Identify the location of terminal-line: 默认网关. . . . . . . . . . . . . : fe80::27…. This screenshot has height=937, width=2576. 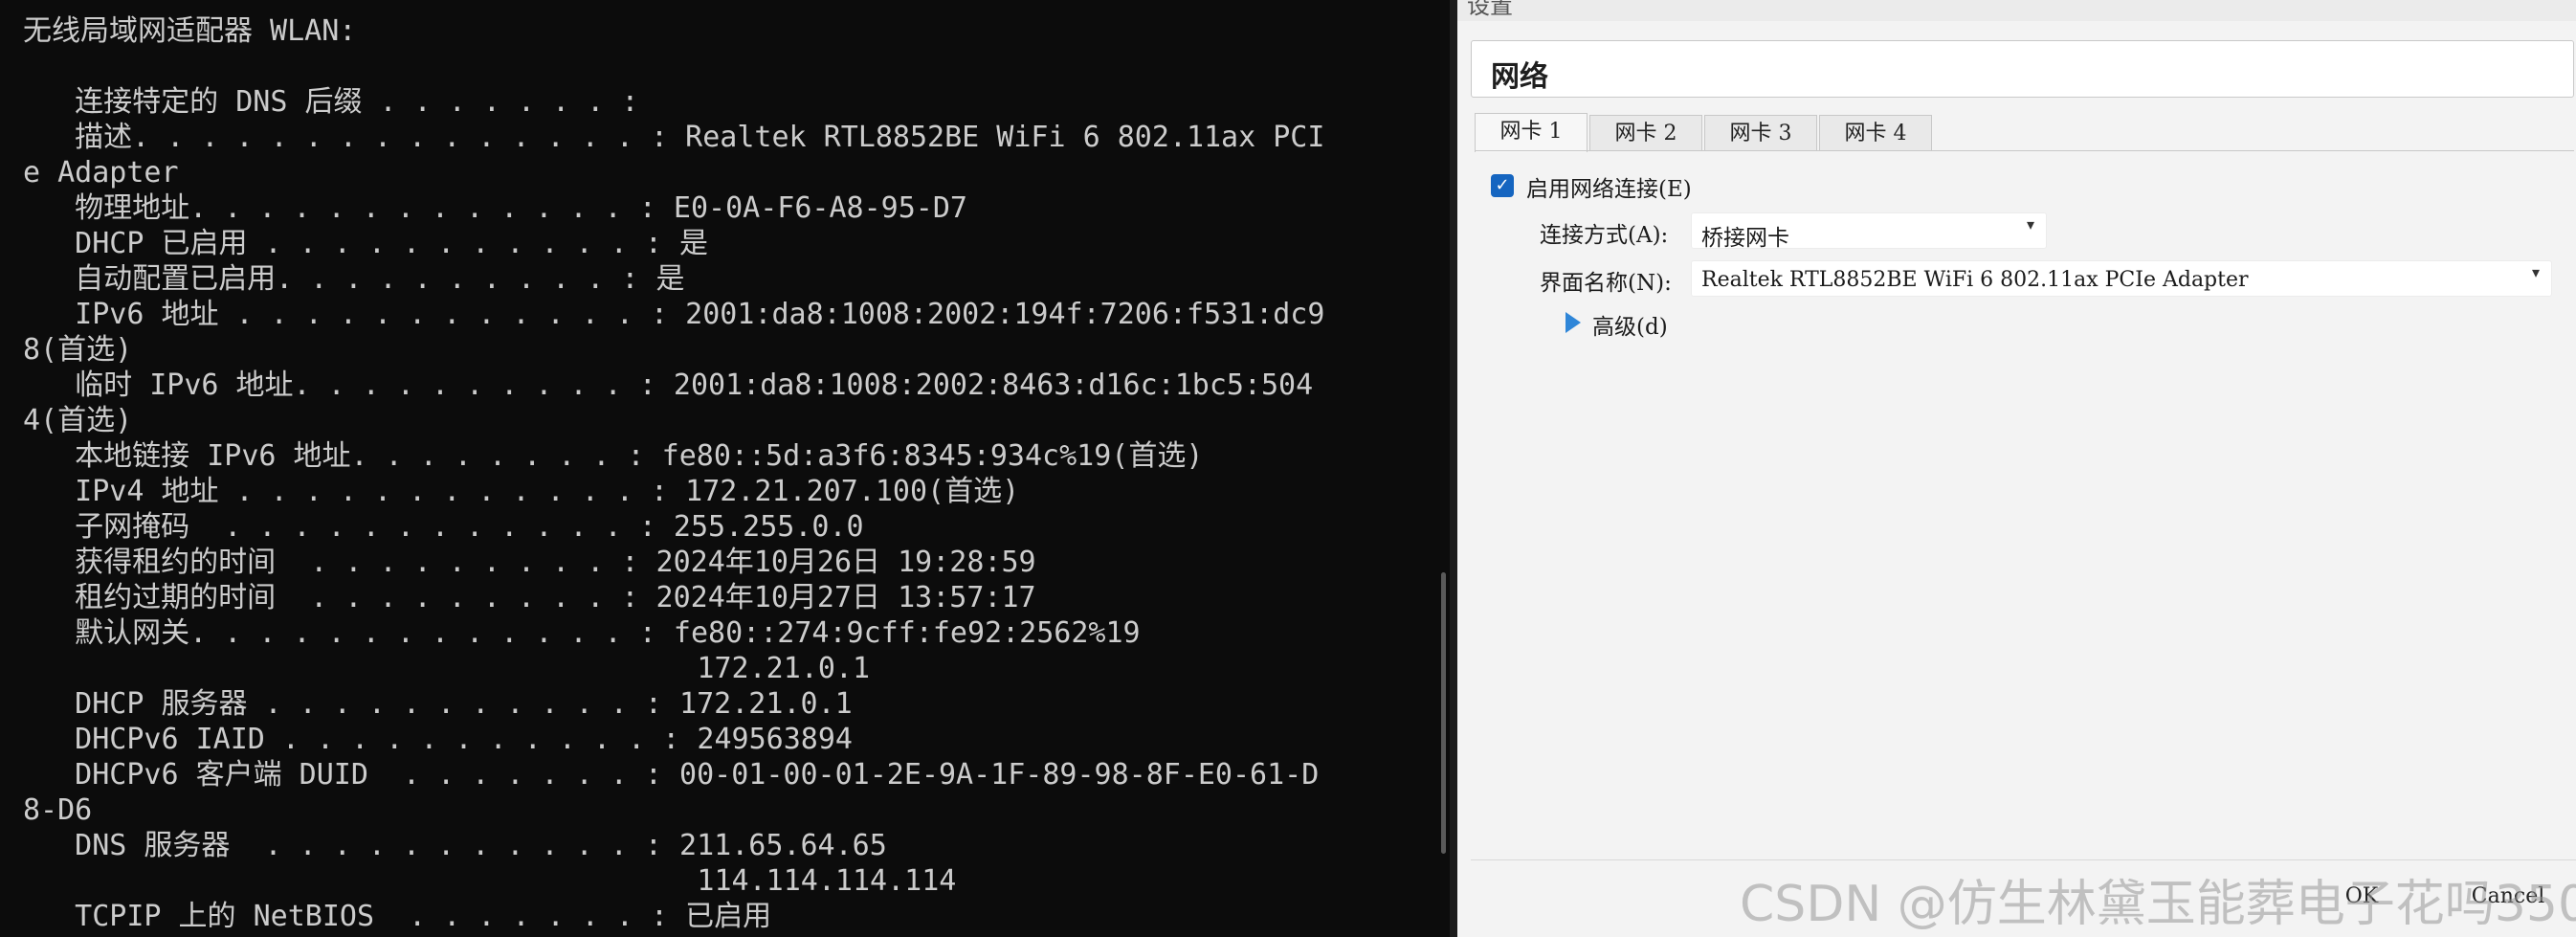
(582, 633).